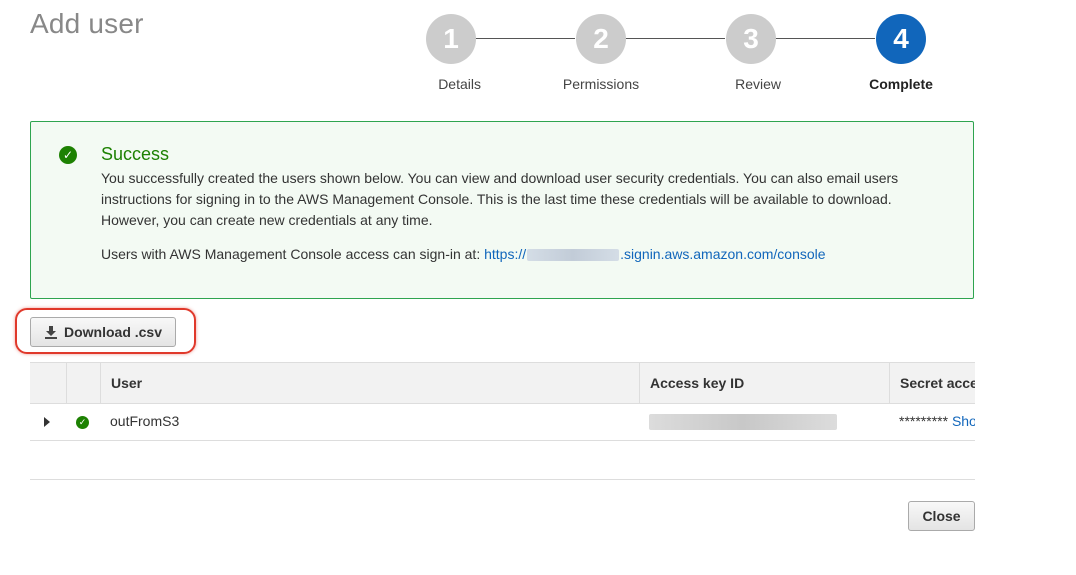  I want to click on secret-key-cell: ********* Show, so click(932, 421).